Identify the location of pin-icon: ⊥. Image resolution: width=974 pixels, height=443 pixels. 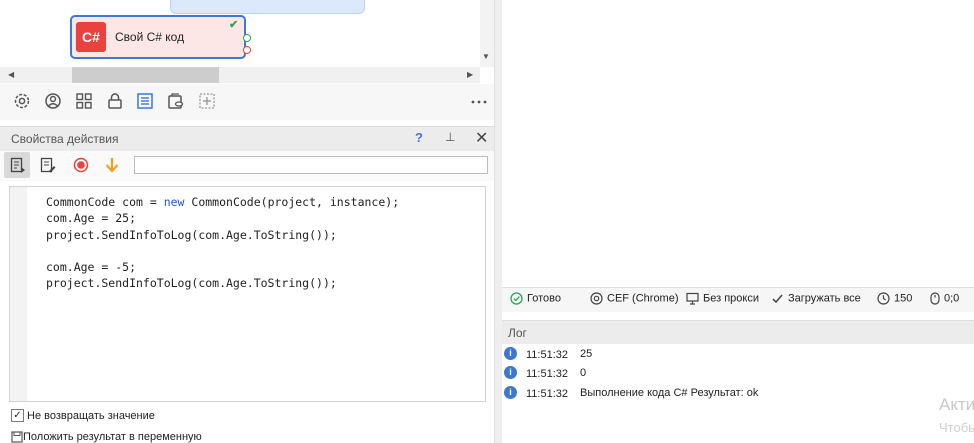
(450, 137).